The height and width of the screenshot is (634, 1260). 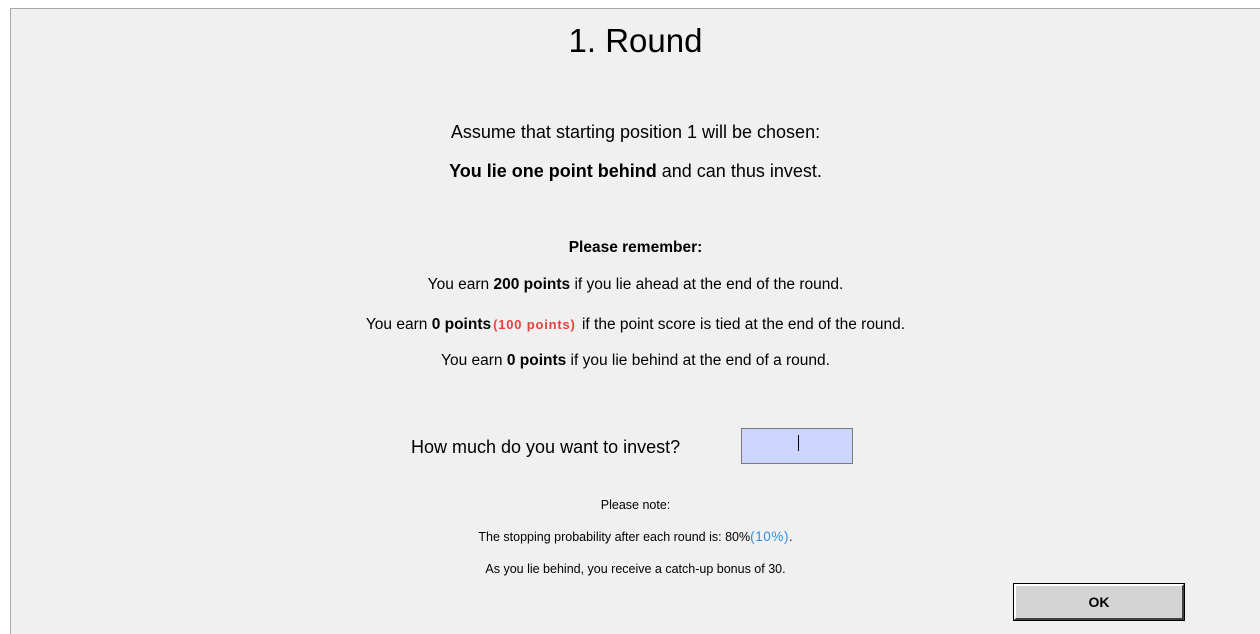 I want to click on rule-behind-points: 0 points, so click(x=536, y=360).